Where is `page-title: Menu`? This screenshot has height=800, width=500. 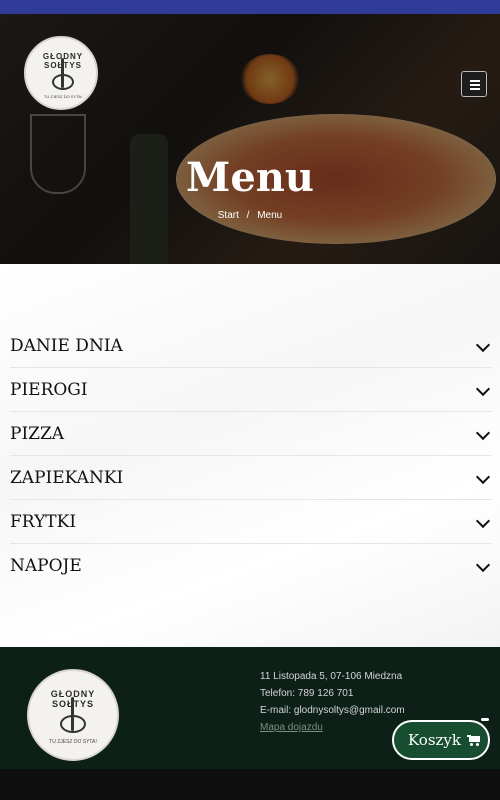
page-title: Menu is located at coordinates (250, 177).